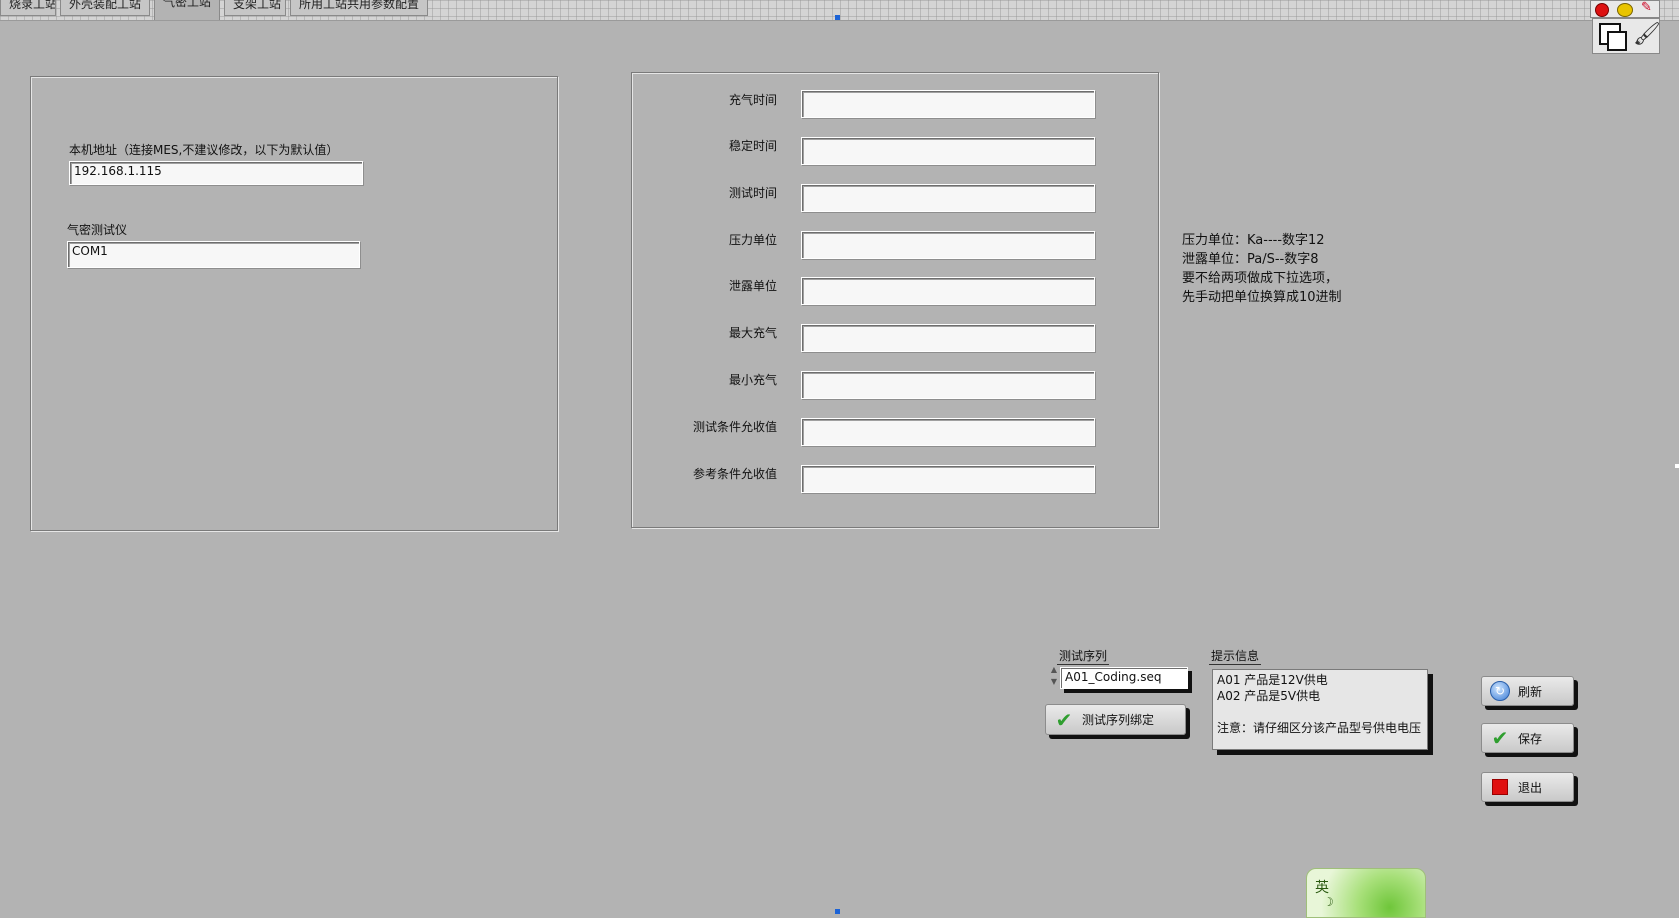 This screenshot has width=1679, height=918. I want to click on probe-icon, so click(1625, 10).